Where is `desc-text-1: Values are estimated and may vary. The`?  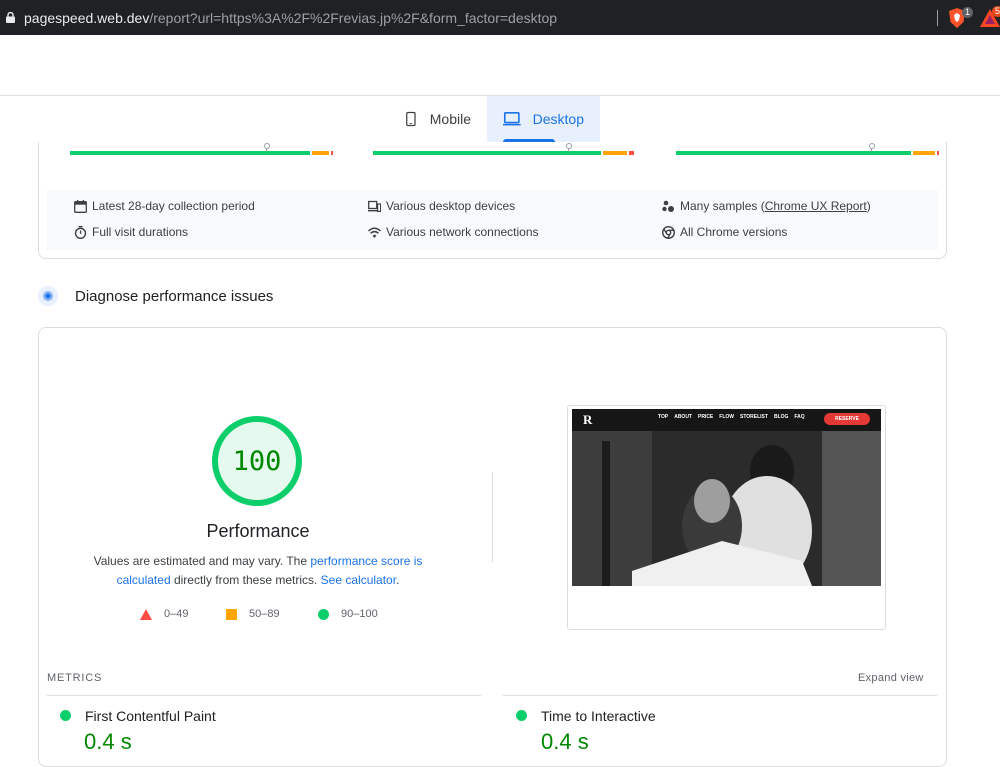 desc-text-1: Values are estimated and may vary. The is located at coordinates (202, 561).